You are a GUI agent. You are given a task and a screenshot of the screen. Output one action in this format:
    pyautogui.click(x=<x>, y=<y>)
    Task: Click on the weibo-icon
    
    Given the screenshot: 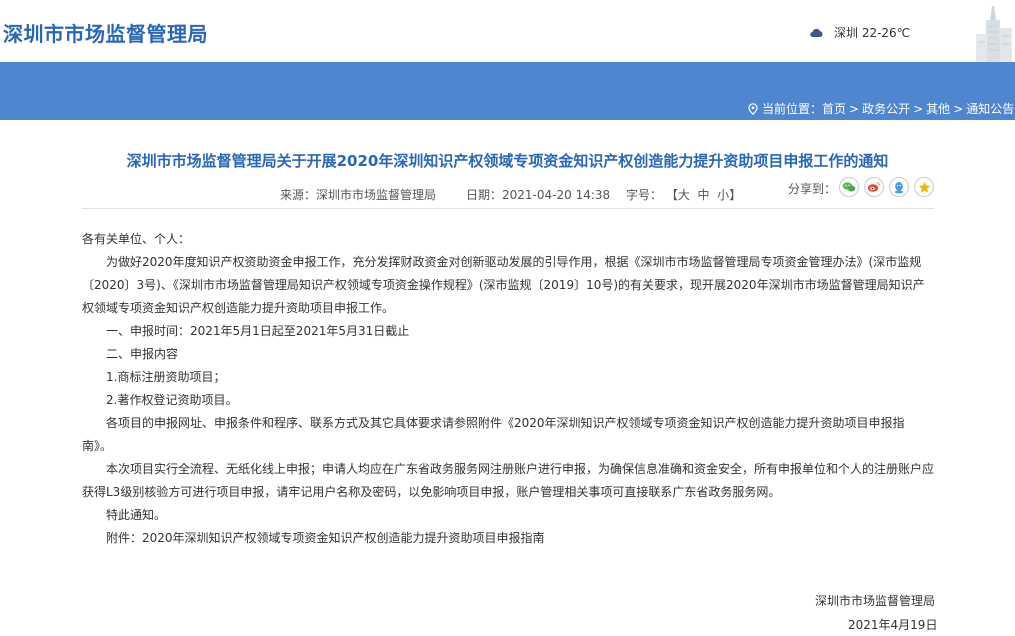 What is the action you would take?
    pyautogui.click(x=874, y=186)
    